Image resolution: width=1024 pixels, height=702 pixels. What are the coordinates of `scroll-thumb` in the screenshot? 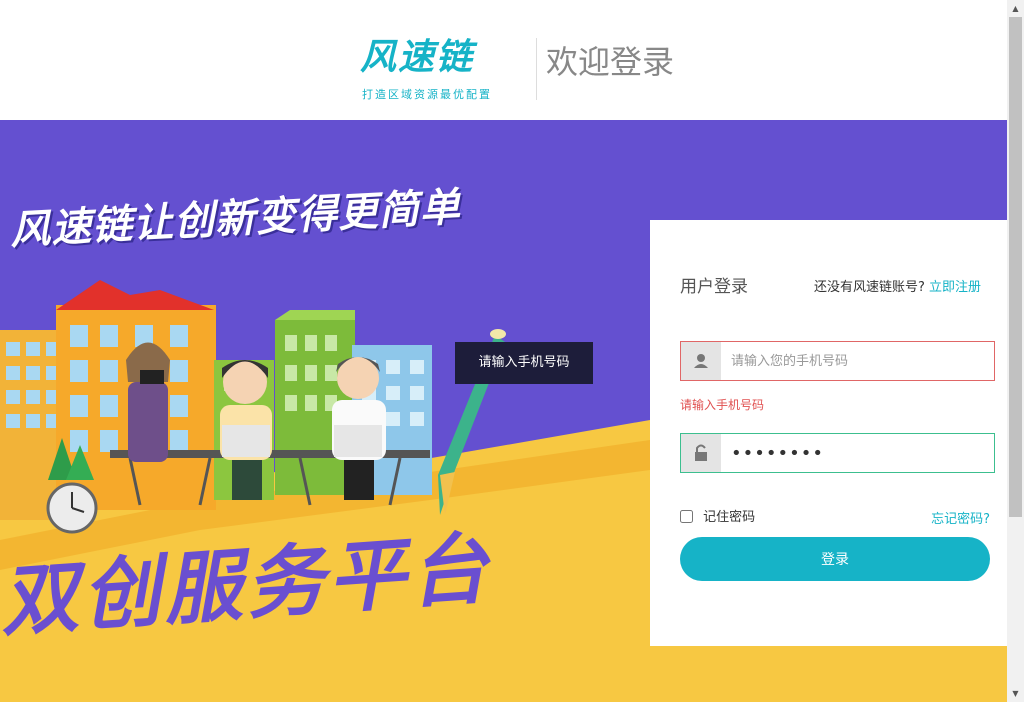 It's located at (1015, 267).